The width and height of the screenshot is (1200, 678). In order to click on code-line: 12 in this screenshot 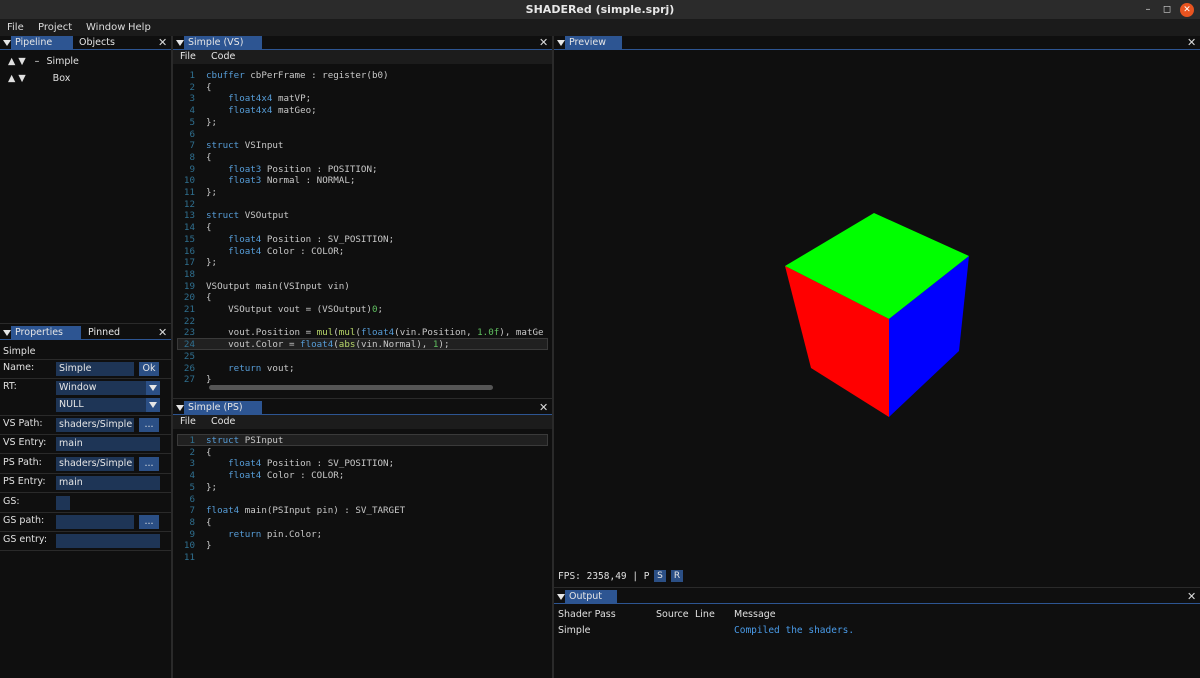, I will do `click(362, 205)`.